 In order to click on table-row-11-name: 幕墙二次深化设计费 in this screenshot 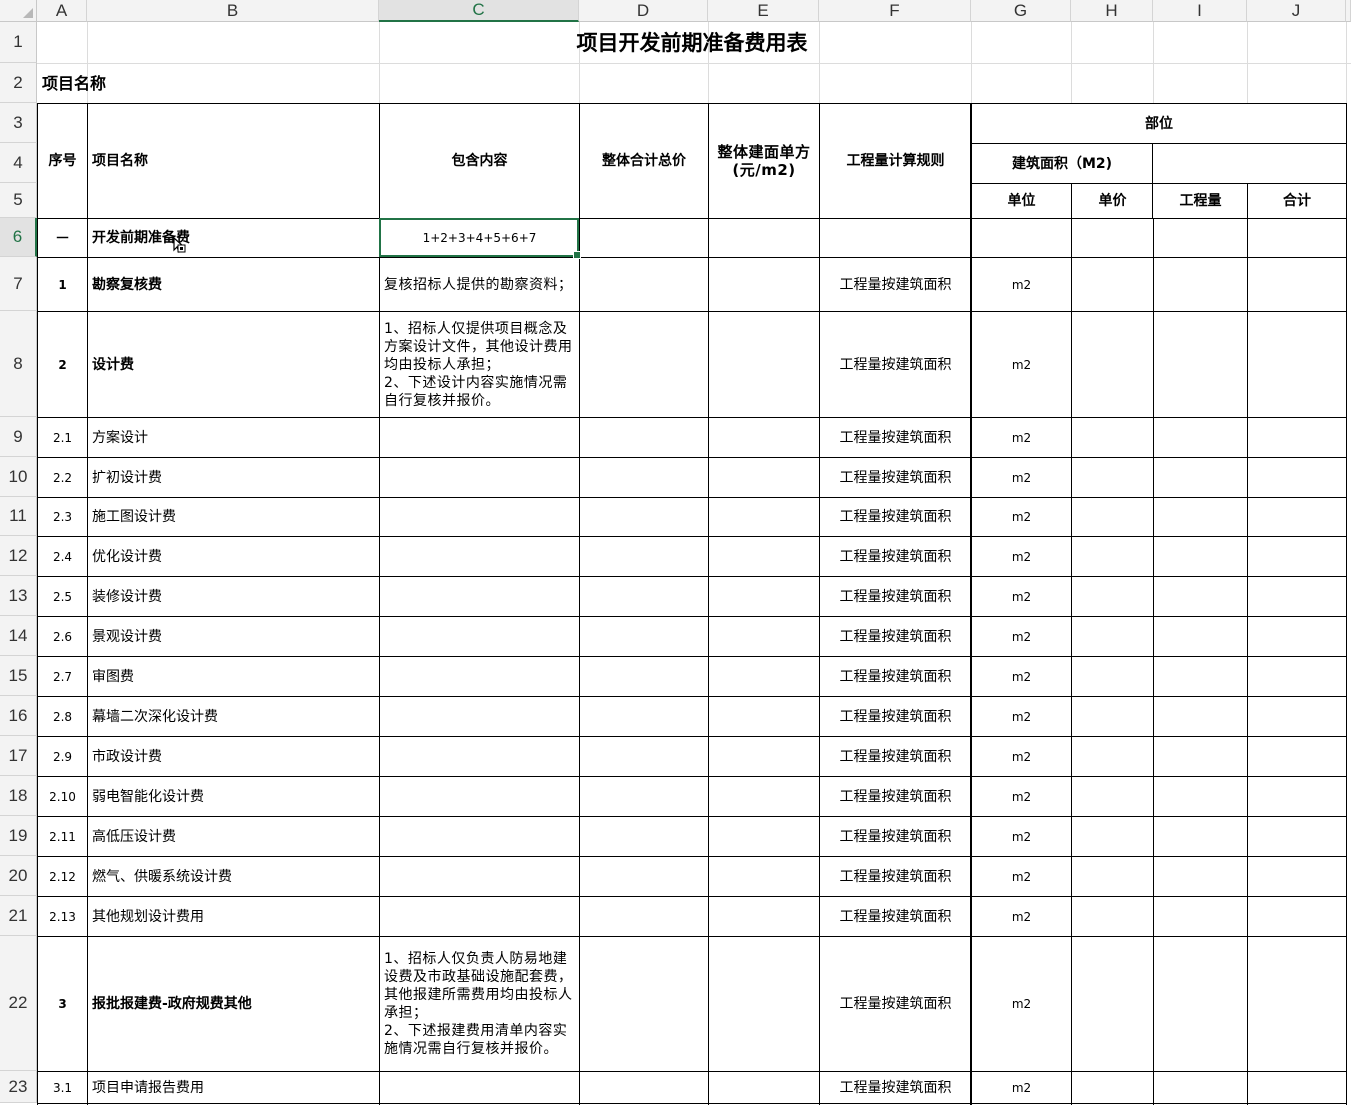, I will do `click(233, 716)`.